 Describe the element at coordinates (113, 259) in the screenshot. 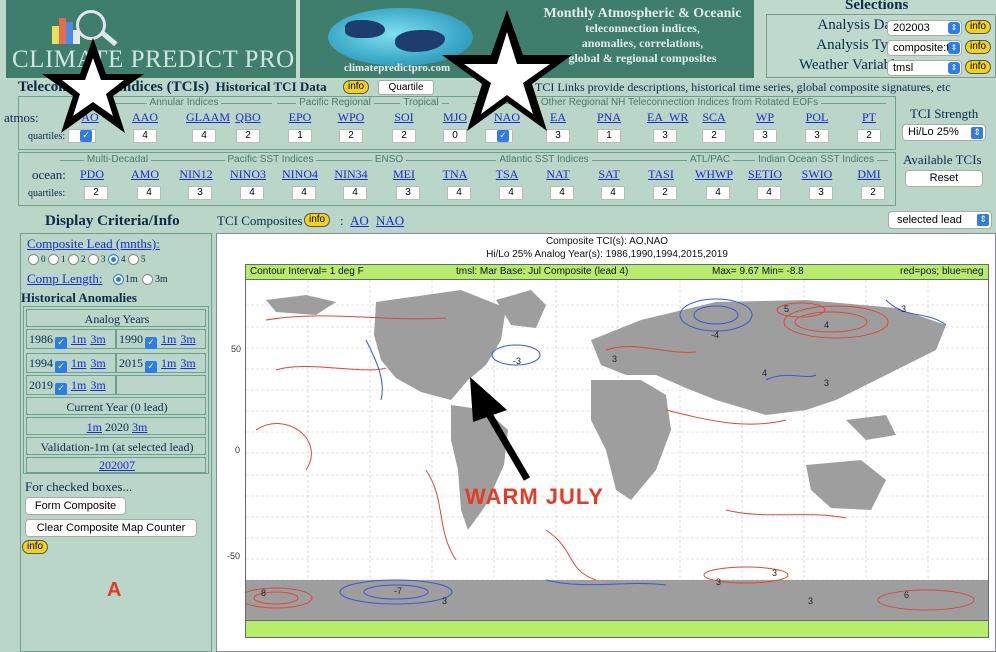

I see `lead-4-radio` at that location.